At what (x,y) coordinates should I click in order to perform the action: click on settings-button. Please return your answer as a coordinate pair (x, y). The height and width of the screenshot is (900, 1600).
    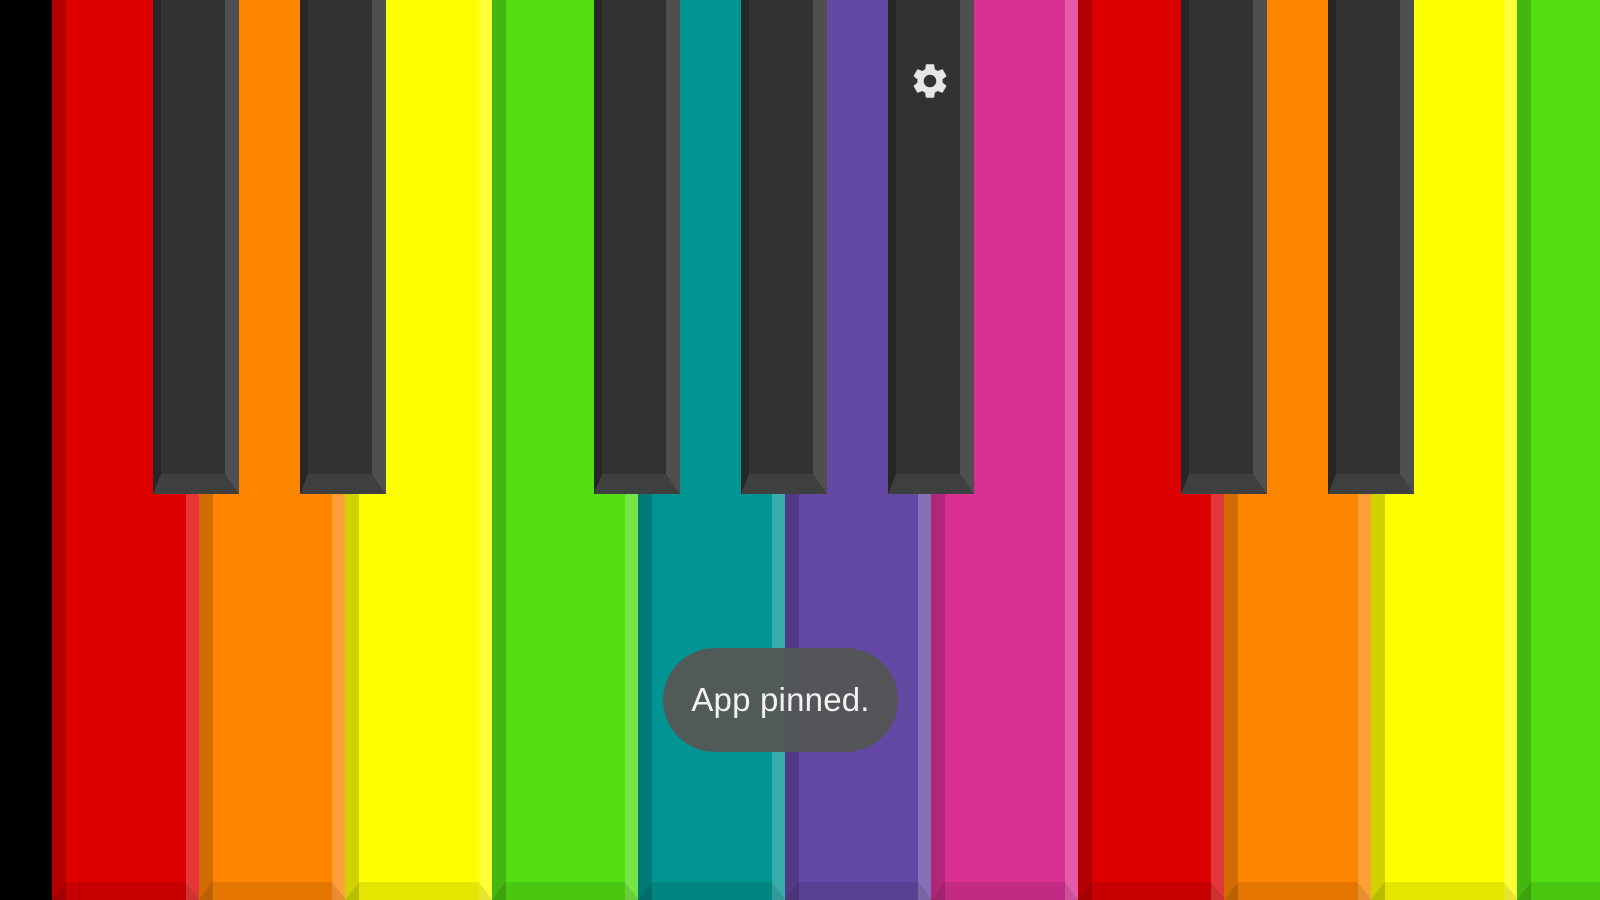
    Looking at the image, I should click on (930, 81).